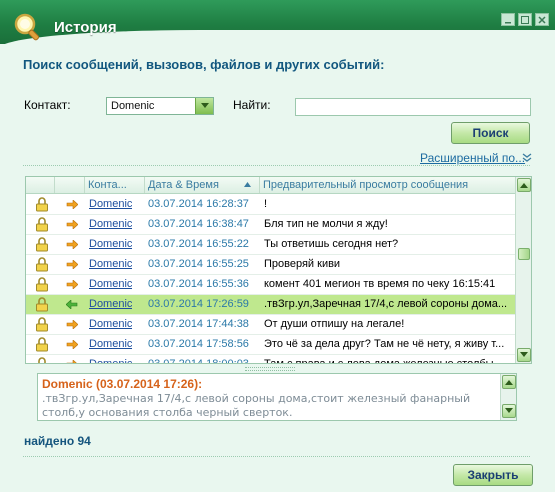 Image resolution: width=555 pixels, height=492 pixels. What do you see at coordinates (57, 441) in the screenshot?
I see `results-count: найдено 94` at bounding box center [57, 441].